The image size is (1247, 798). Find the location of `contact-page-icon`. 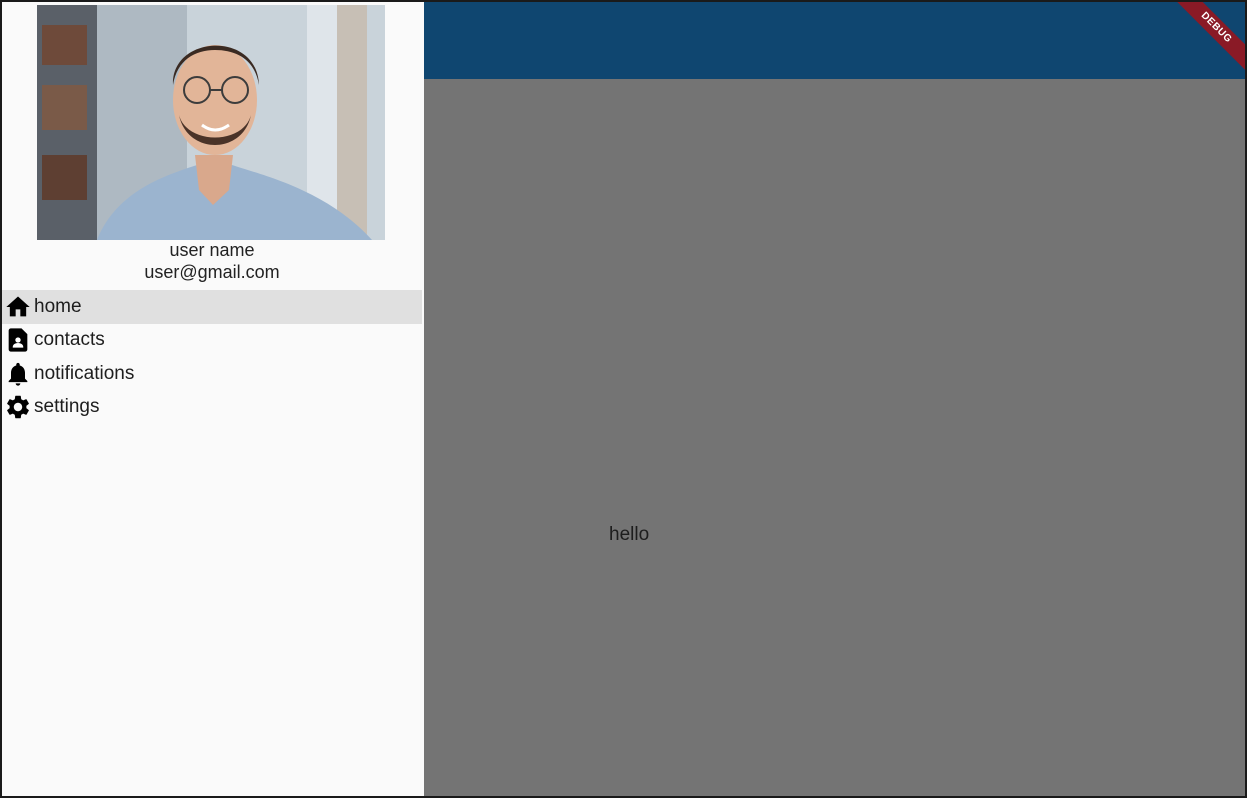

contact-page-icon is located at coordinates (18, 340).